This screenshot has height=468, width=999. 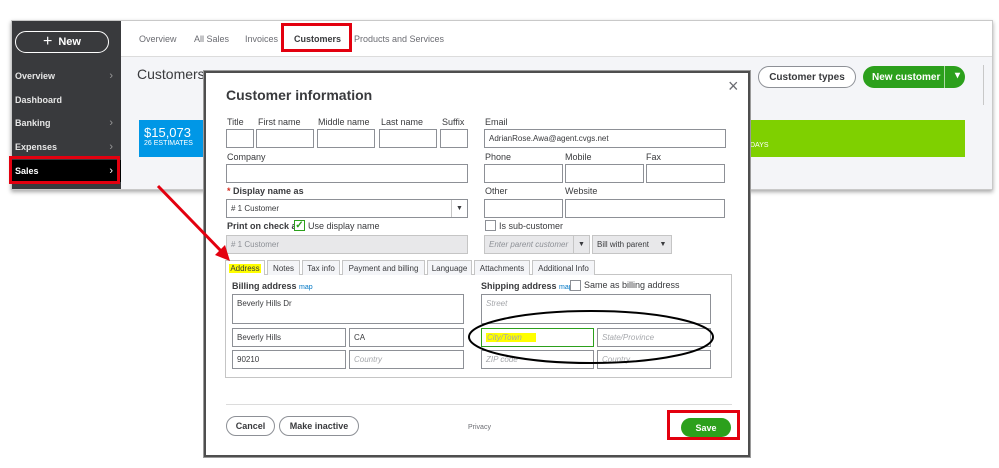 What do you see at coordinates (66, 147) in the screenshot?
I see `sidebar-item-expenses: Expenses ›` at bounding box center [66, 147].